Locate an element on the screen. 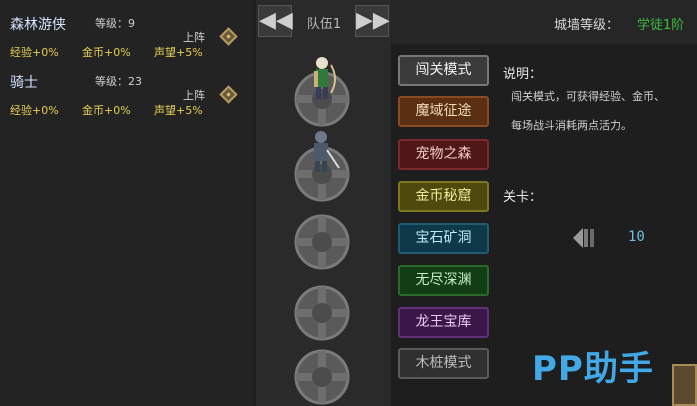 The width and height of the screenshot is (697, 406). mode-button: 魔域征途 is located at coordinates (443, 111).